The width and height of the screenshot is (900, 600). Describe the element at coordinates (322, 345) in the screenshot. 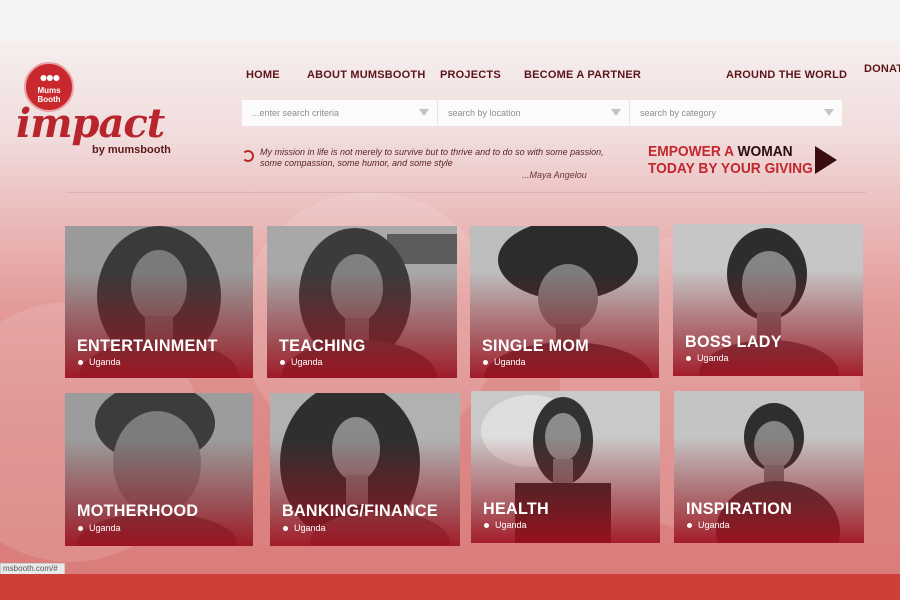

I see `card-title: TEACHING` at that location.